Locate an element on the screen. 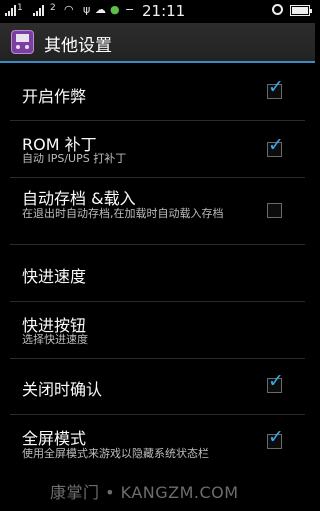 The height and width of the screenshot is (511, 320). action-bar: 其他设置 is located at coordinates (157, 42).